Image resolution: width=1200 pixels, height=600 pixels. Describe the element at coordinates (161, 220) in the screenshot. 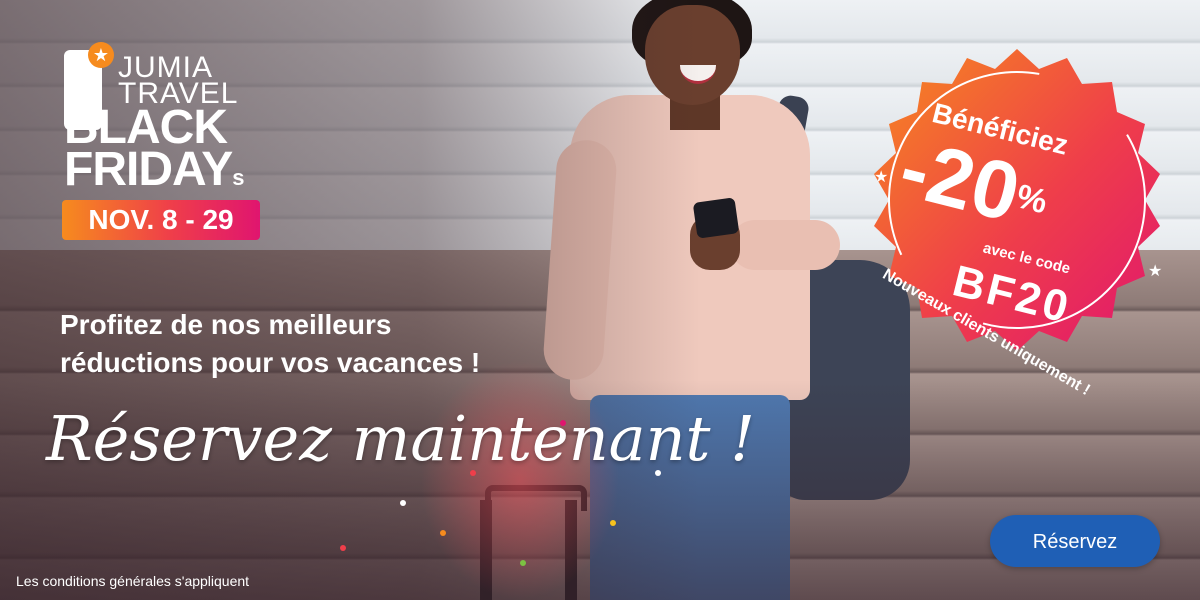

I see `date-badge: NOV. 8 - 29` at that location.